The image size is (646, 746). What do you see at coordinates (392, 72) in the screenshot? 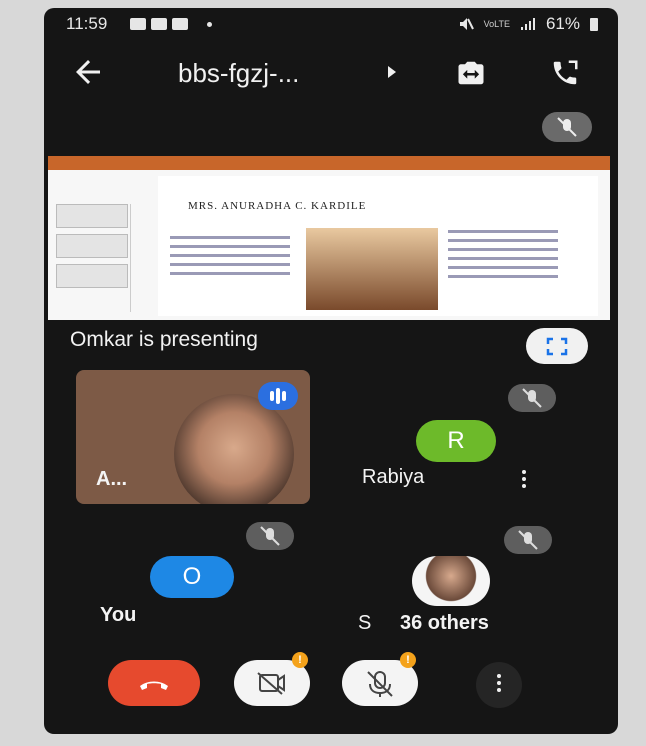
I see `caret-right-icon` at bounding box center [392, 72].